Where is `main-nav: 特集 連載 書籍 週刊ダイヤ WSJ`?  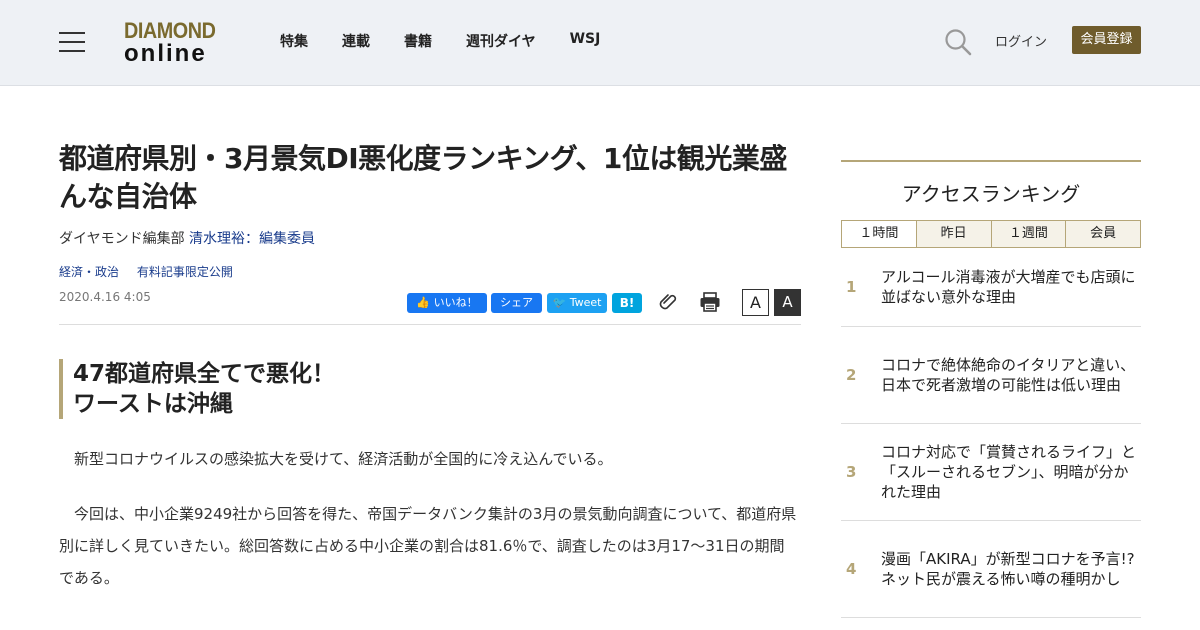
main-nav: 特集 連載 書籍 週刊ダイヤ WSJ is located at coordinates (457, 41).